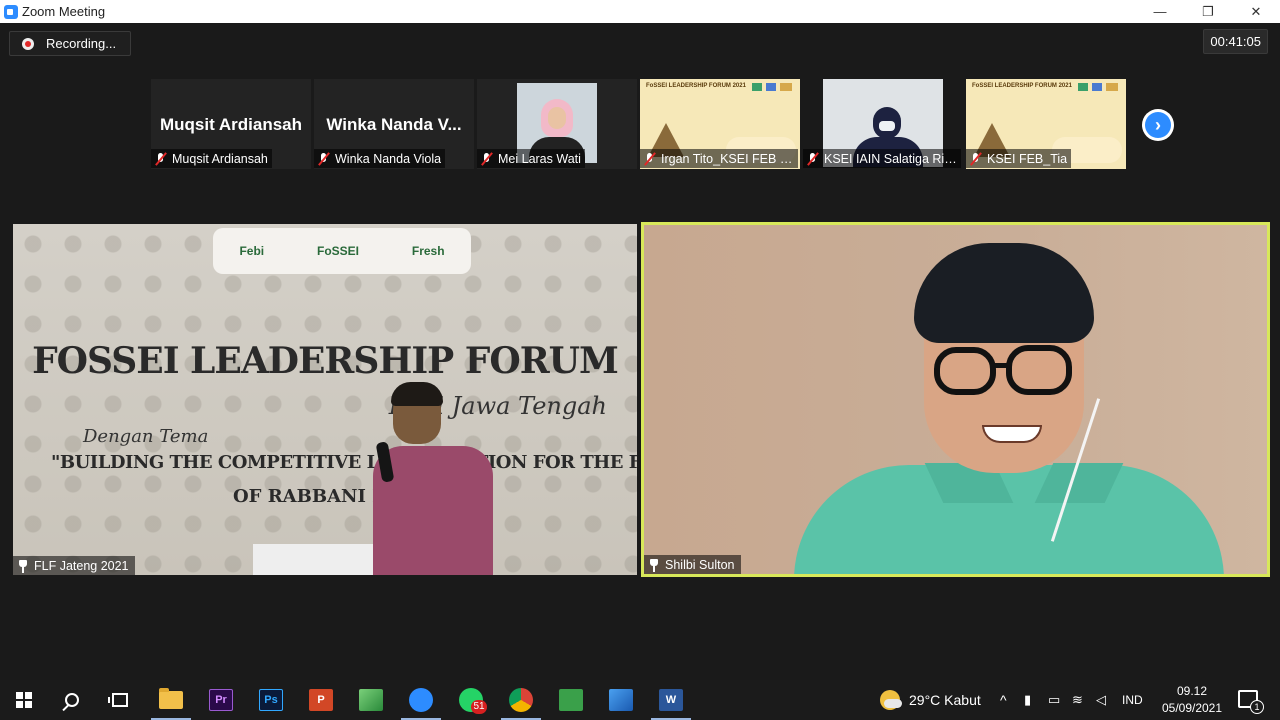  I want to click on record-icon, so click(28, 43).